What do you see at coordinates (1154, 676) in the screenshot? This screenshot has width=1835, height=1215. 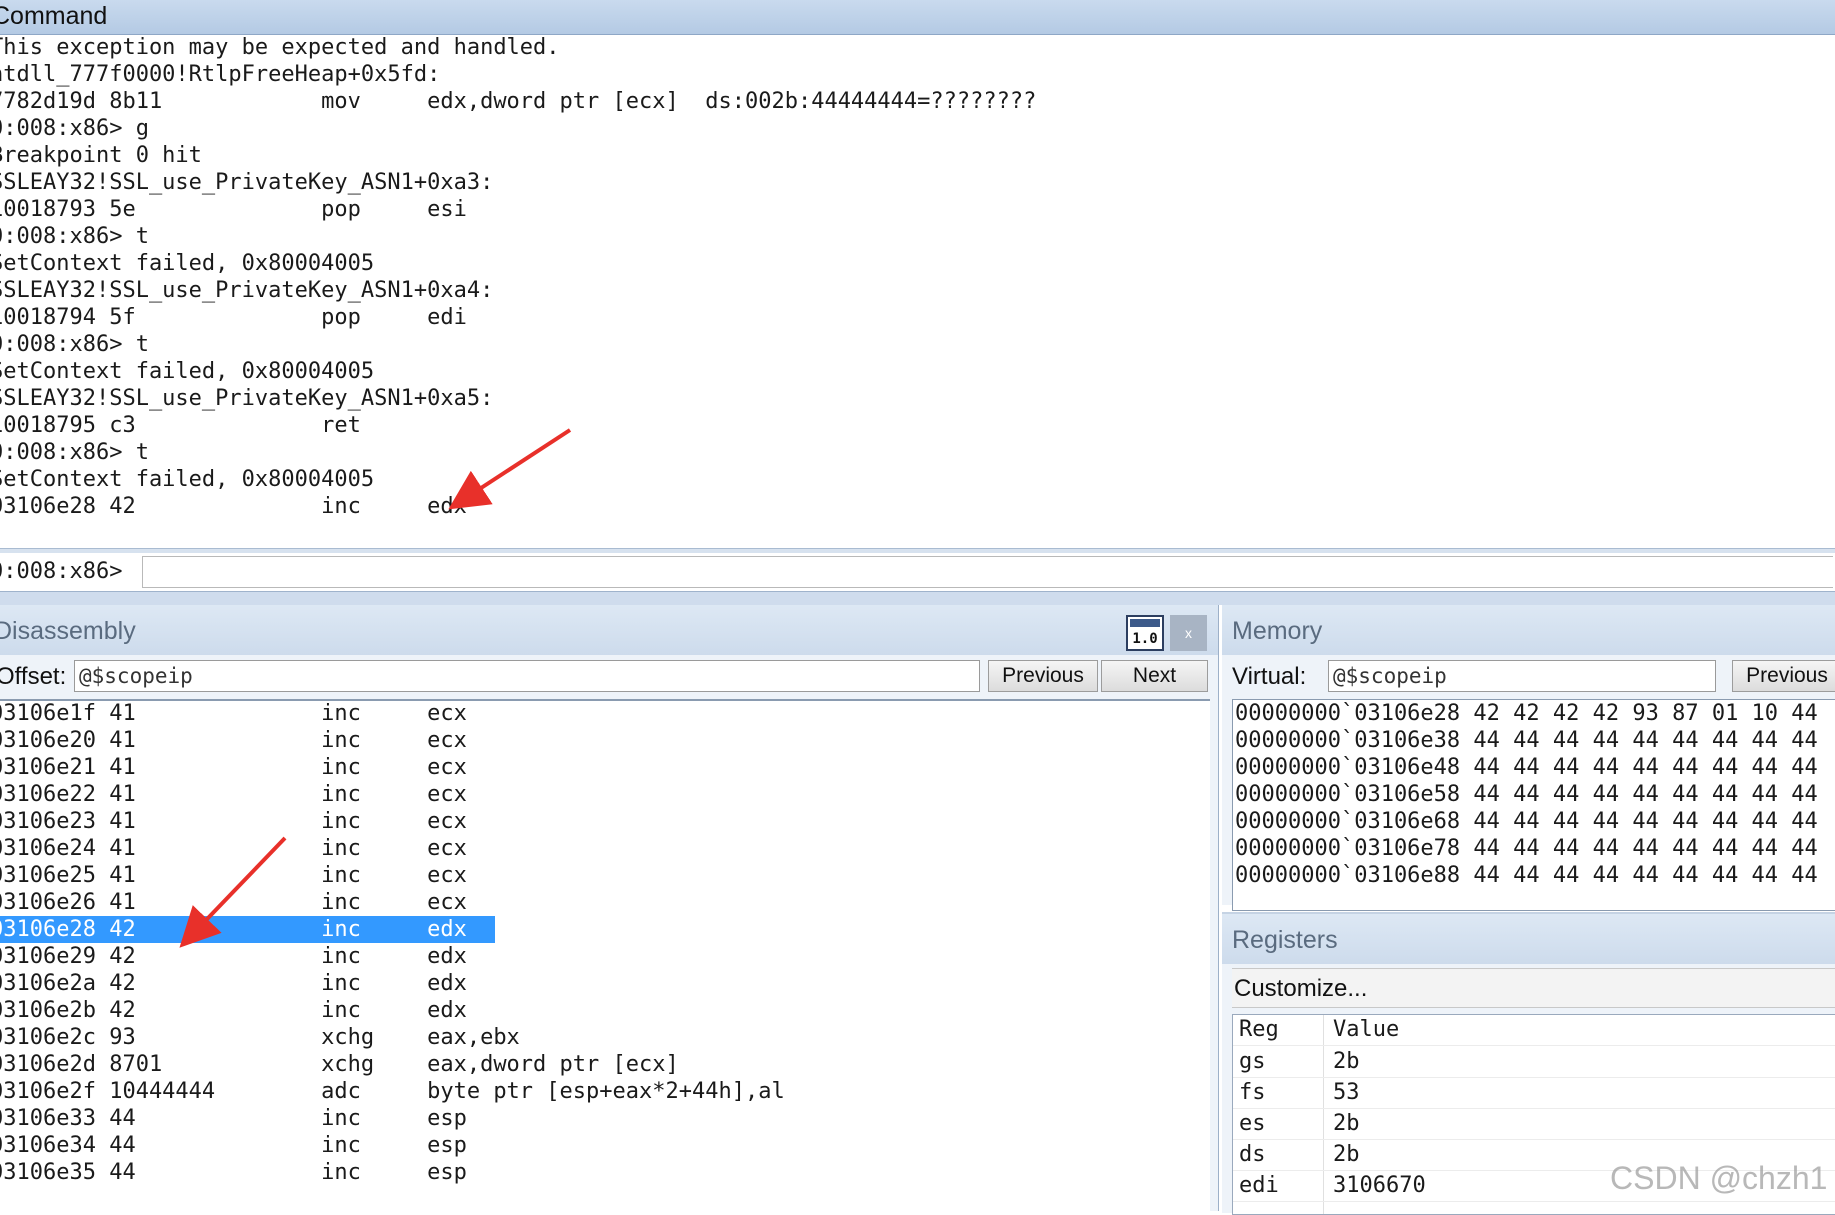 I see `next-button: Next` at bounding box center [1154, 676].